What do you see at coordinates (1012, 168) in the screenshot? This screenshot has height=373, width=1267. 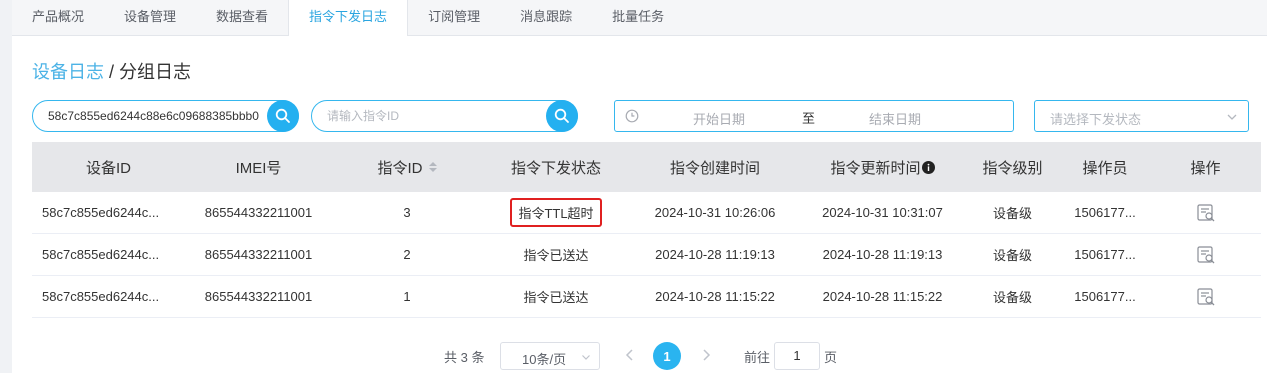 I see `header-level: 指令级别` at bounding box center [1012, 168].